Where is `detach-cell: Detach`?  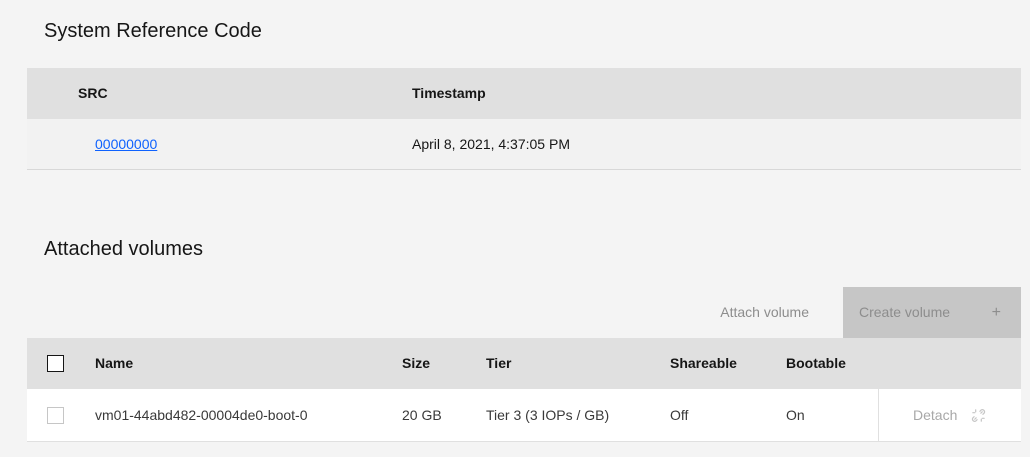 detach-cell: Detach is located at coordinates (949, 415).